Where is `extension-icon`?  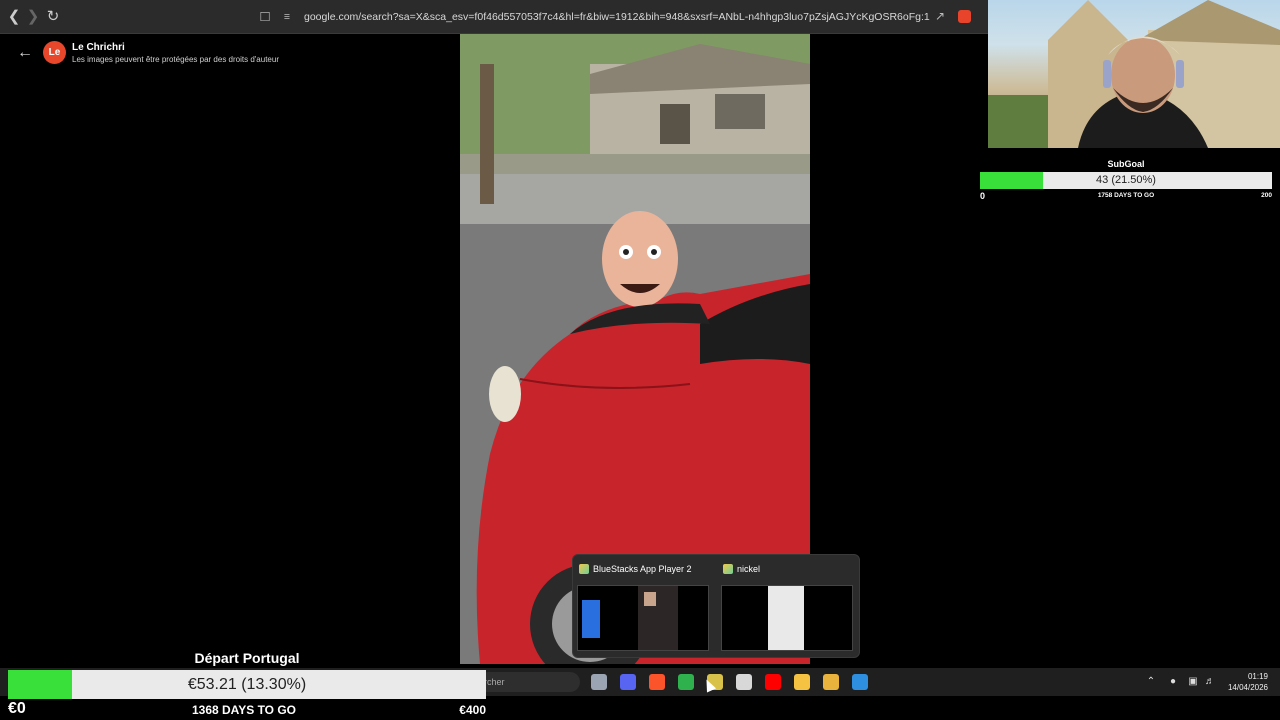
extension-icon is located at coordinates (964, 16).